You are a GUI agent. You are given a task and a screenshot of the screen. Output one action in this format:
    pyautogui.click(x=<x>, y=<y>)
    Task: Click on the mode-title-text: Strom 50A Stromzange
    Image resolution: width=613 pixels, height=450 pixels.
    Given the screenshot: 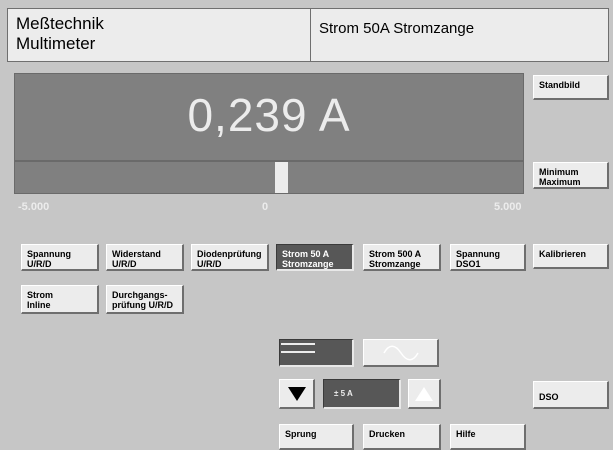 What is the action you would take?
    pyautogui.click(x=397, y=28)
    